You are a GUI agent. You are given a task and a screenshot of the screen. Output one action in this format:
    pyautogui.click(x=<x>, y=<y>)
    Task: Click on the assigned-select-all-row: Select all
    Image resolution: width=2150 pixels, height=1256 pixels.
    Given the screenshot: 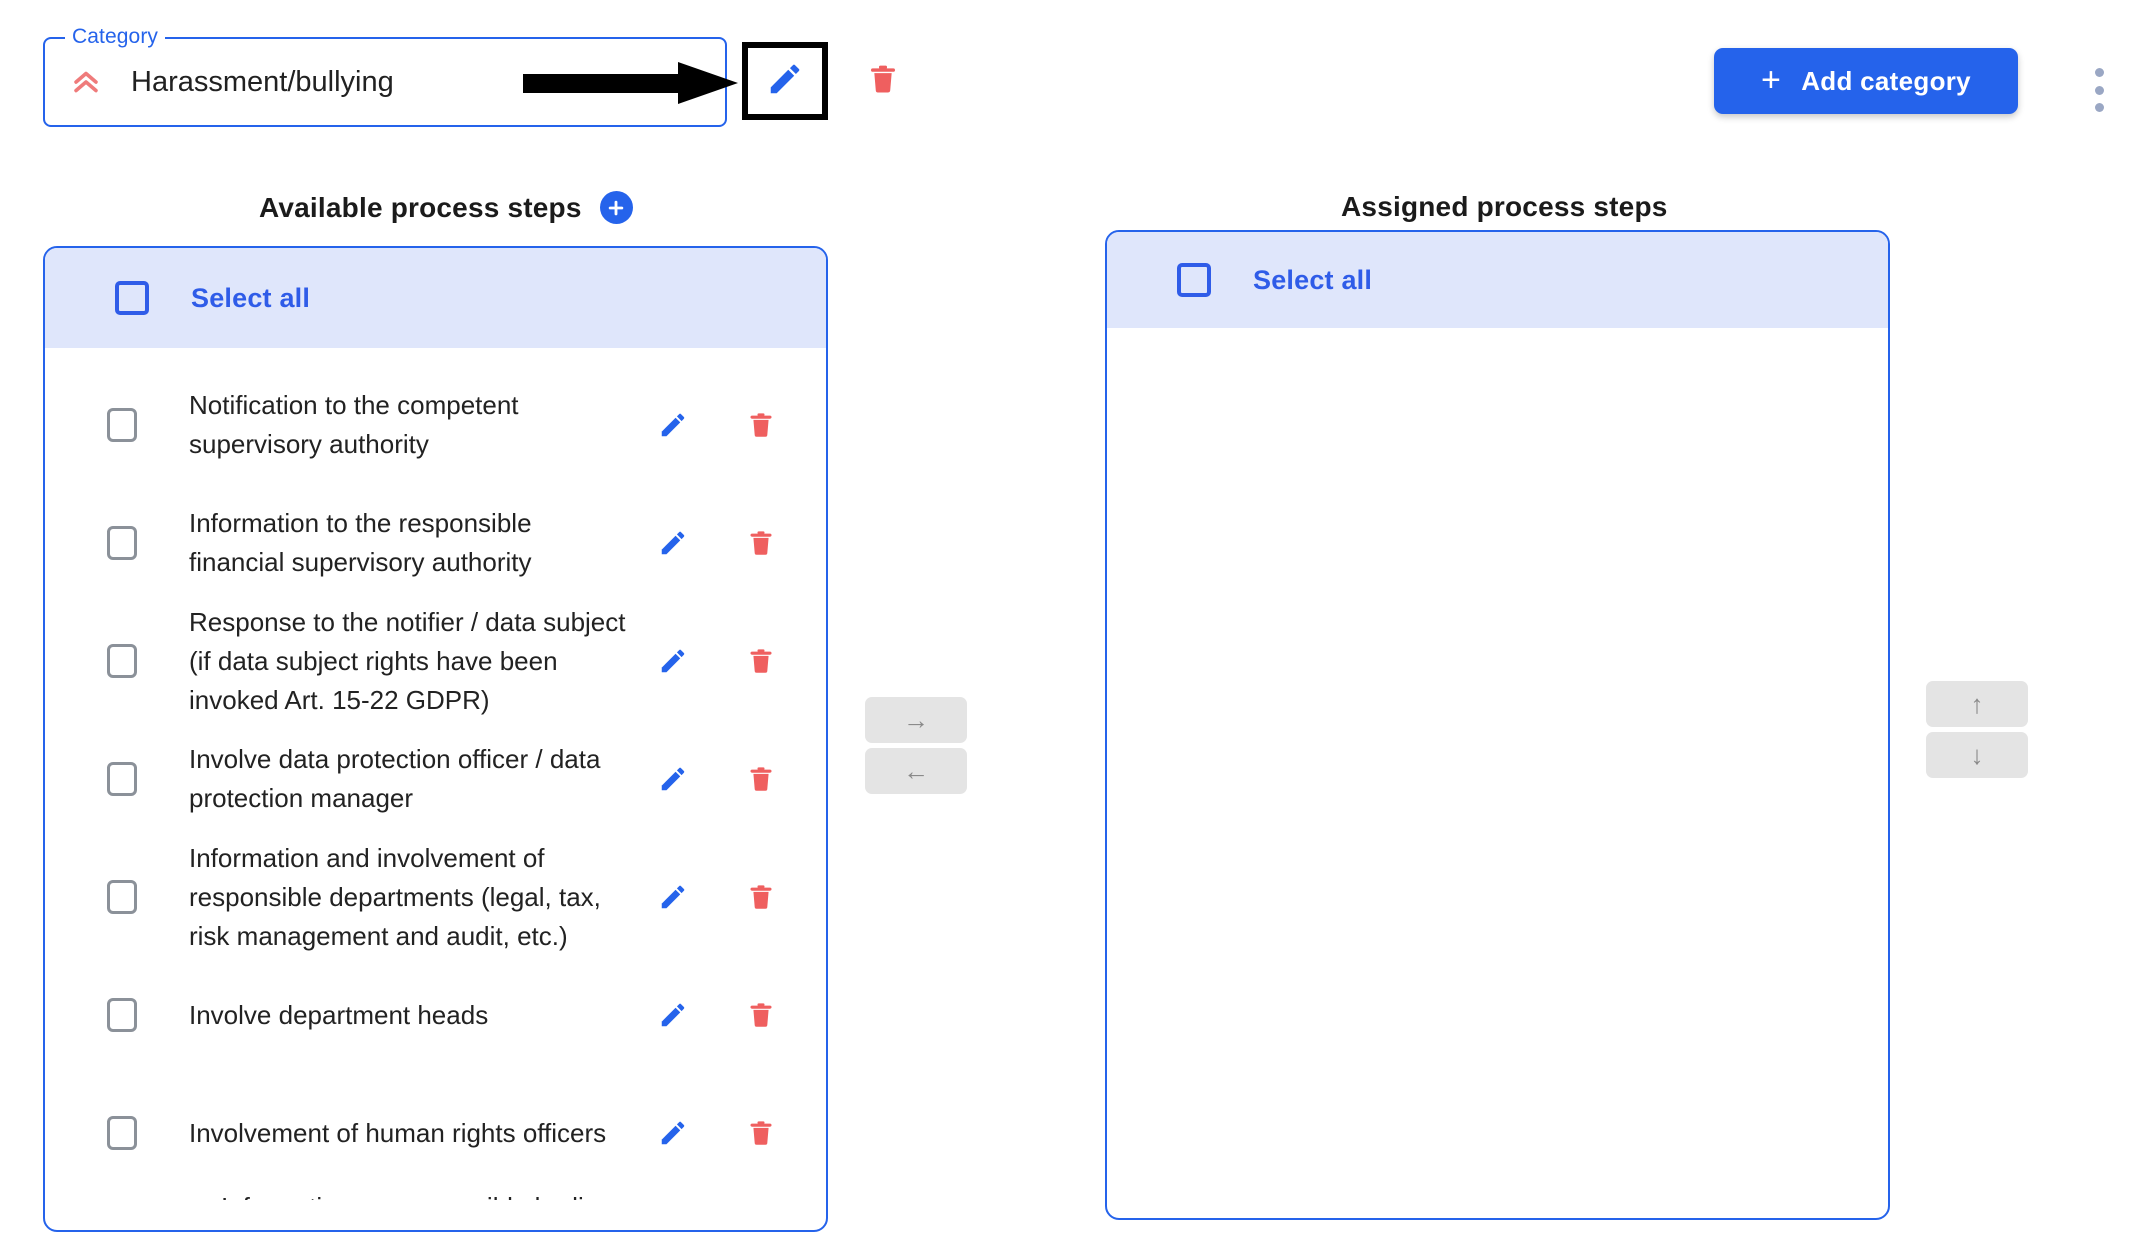 What is the action you would take?
    pyautogui.click(x=1497, y=280)
    